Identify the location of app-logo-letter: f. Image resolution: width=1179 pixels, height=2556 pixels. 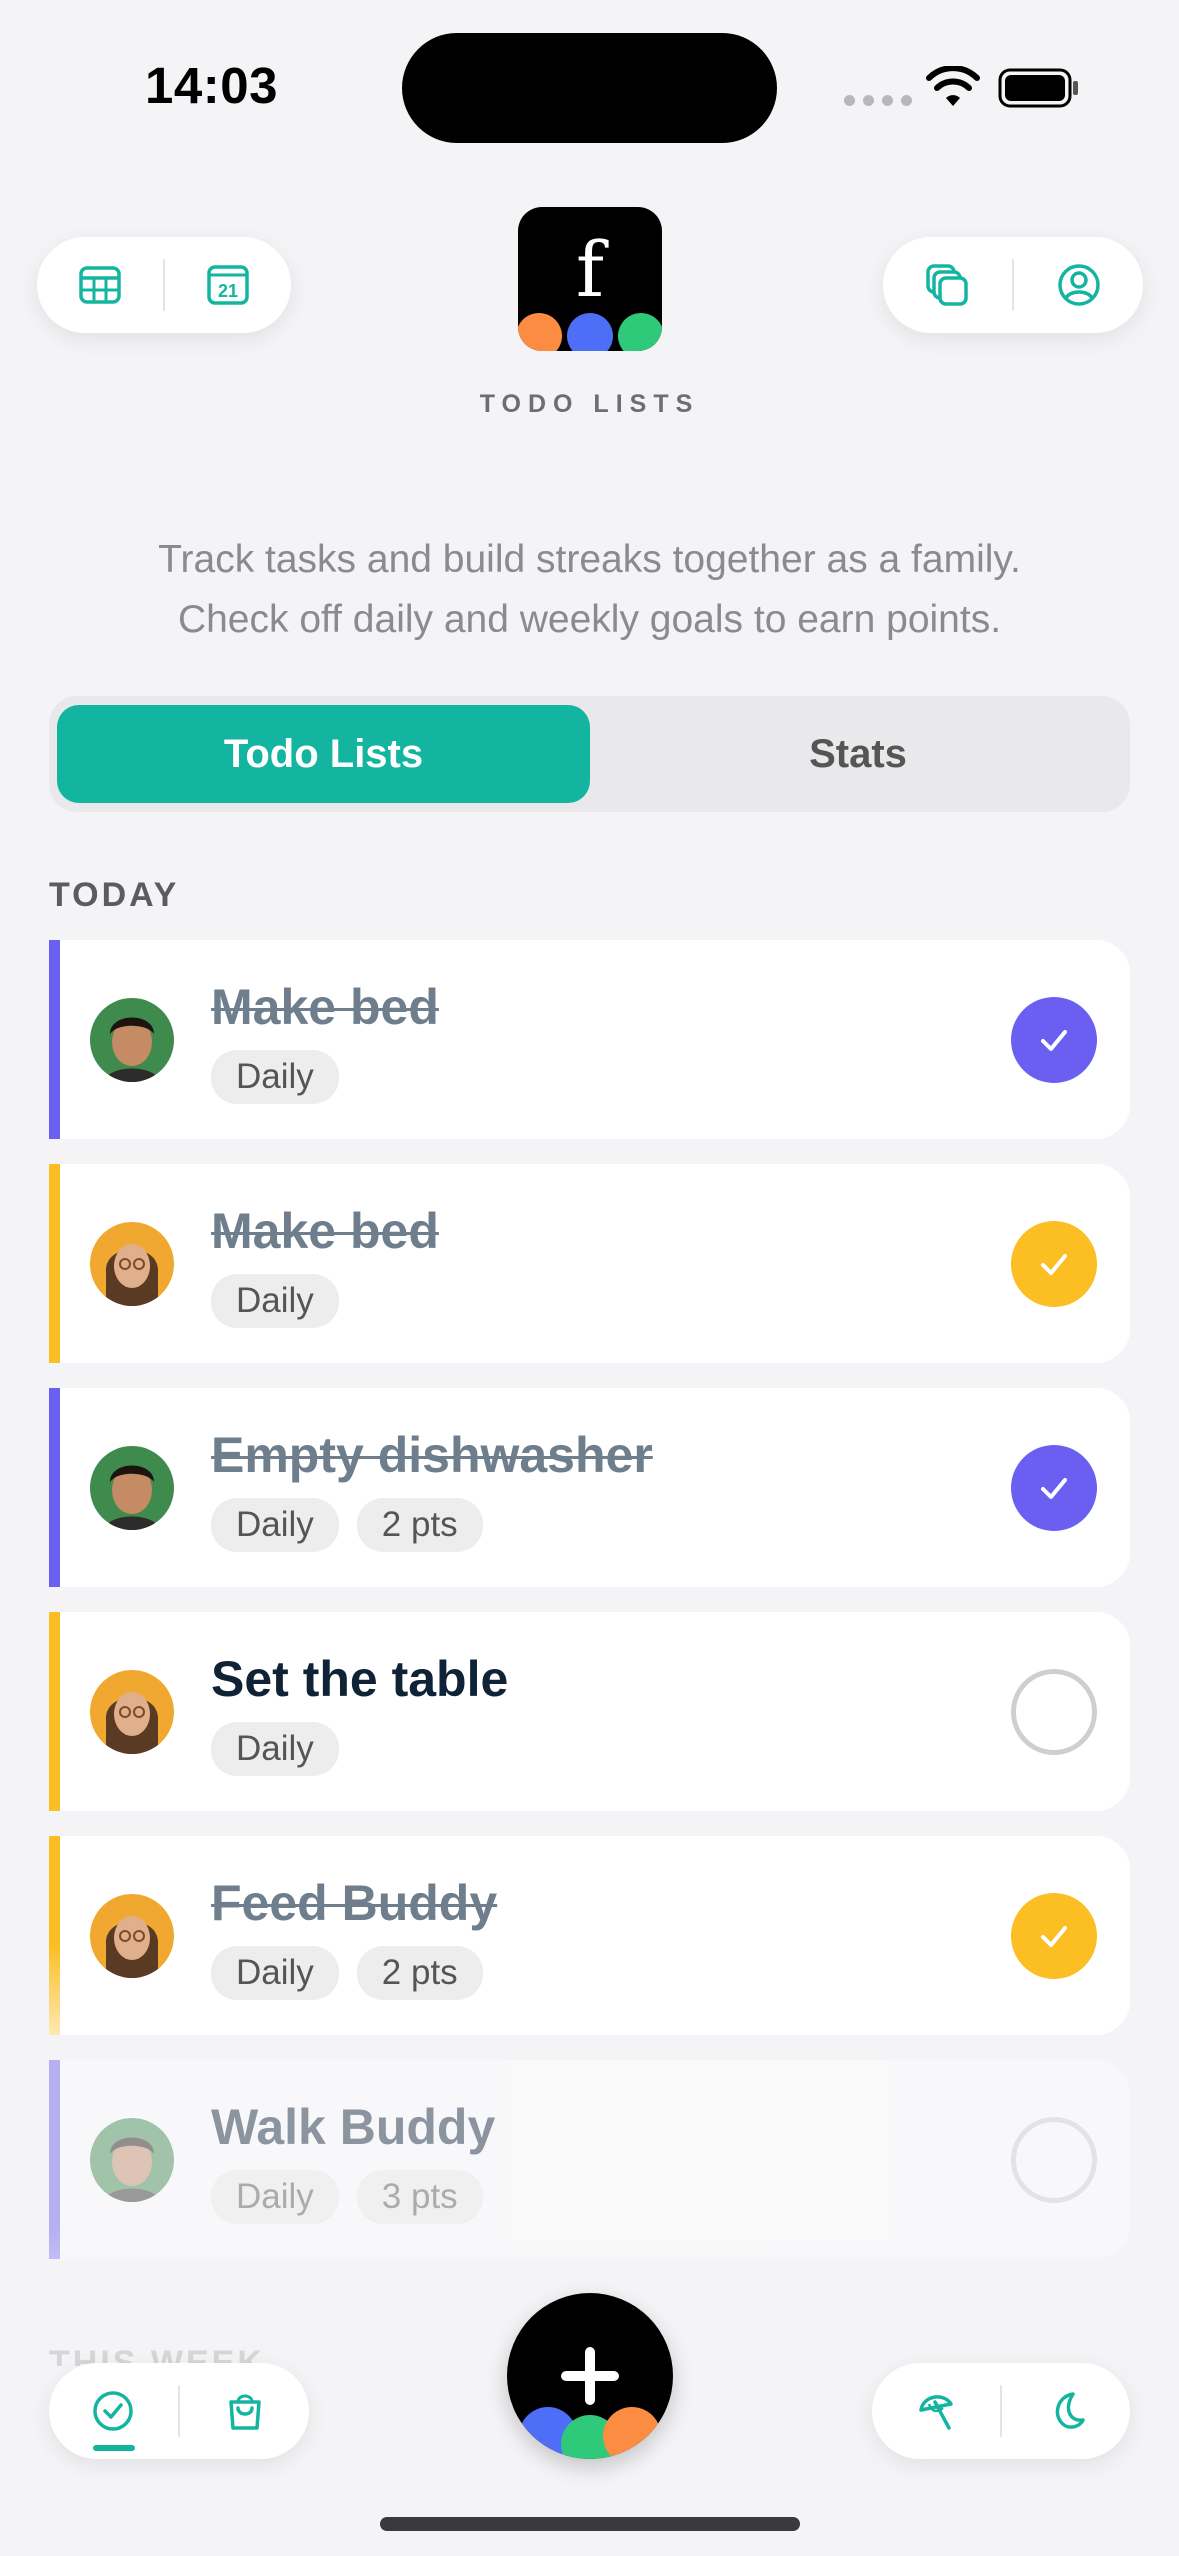
(590, 269).